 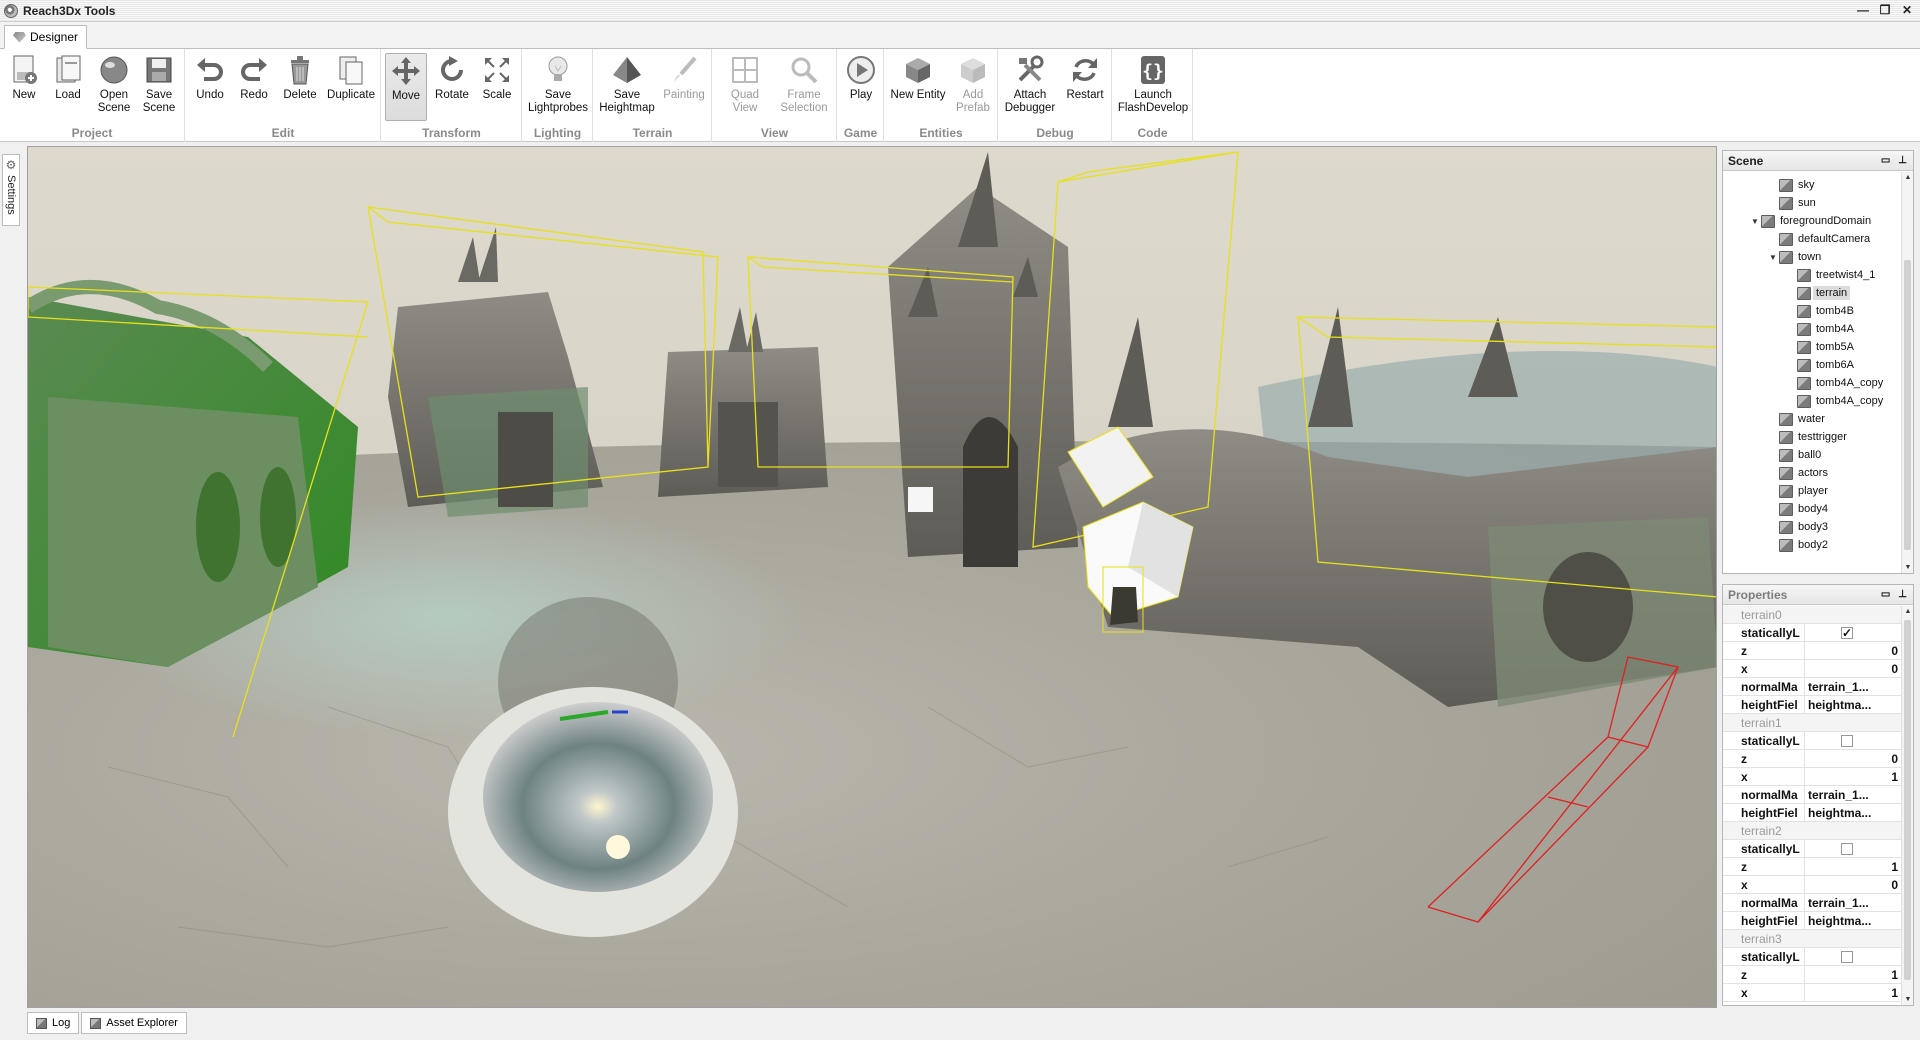 I want to click on scene-tree-item: player, so click(x=1798, y=491).